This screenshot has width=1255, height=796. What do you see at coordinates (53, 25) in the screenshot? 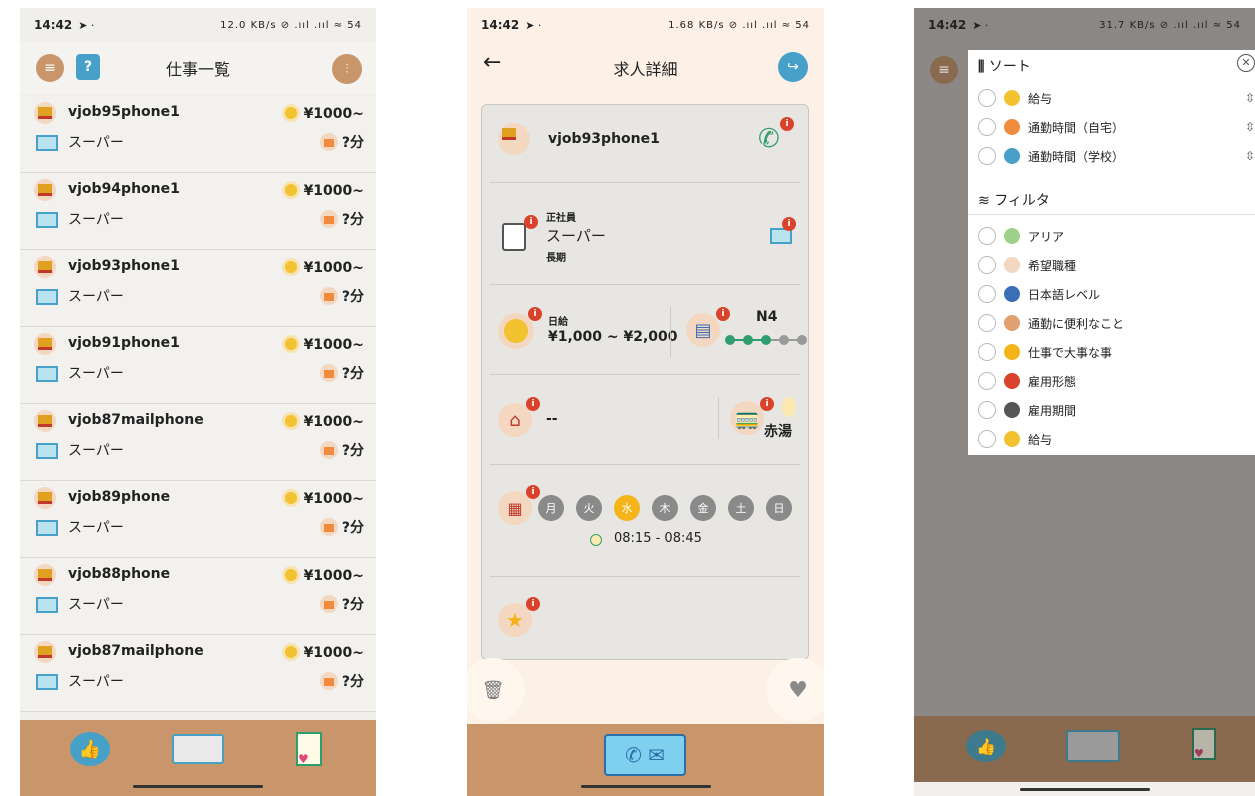
I see `status-time: 14:42` at bounding box center [53, 25].